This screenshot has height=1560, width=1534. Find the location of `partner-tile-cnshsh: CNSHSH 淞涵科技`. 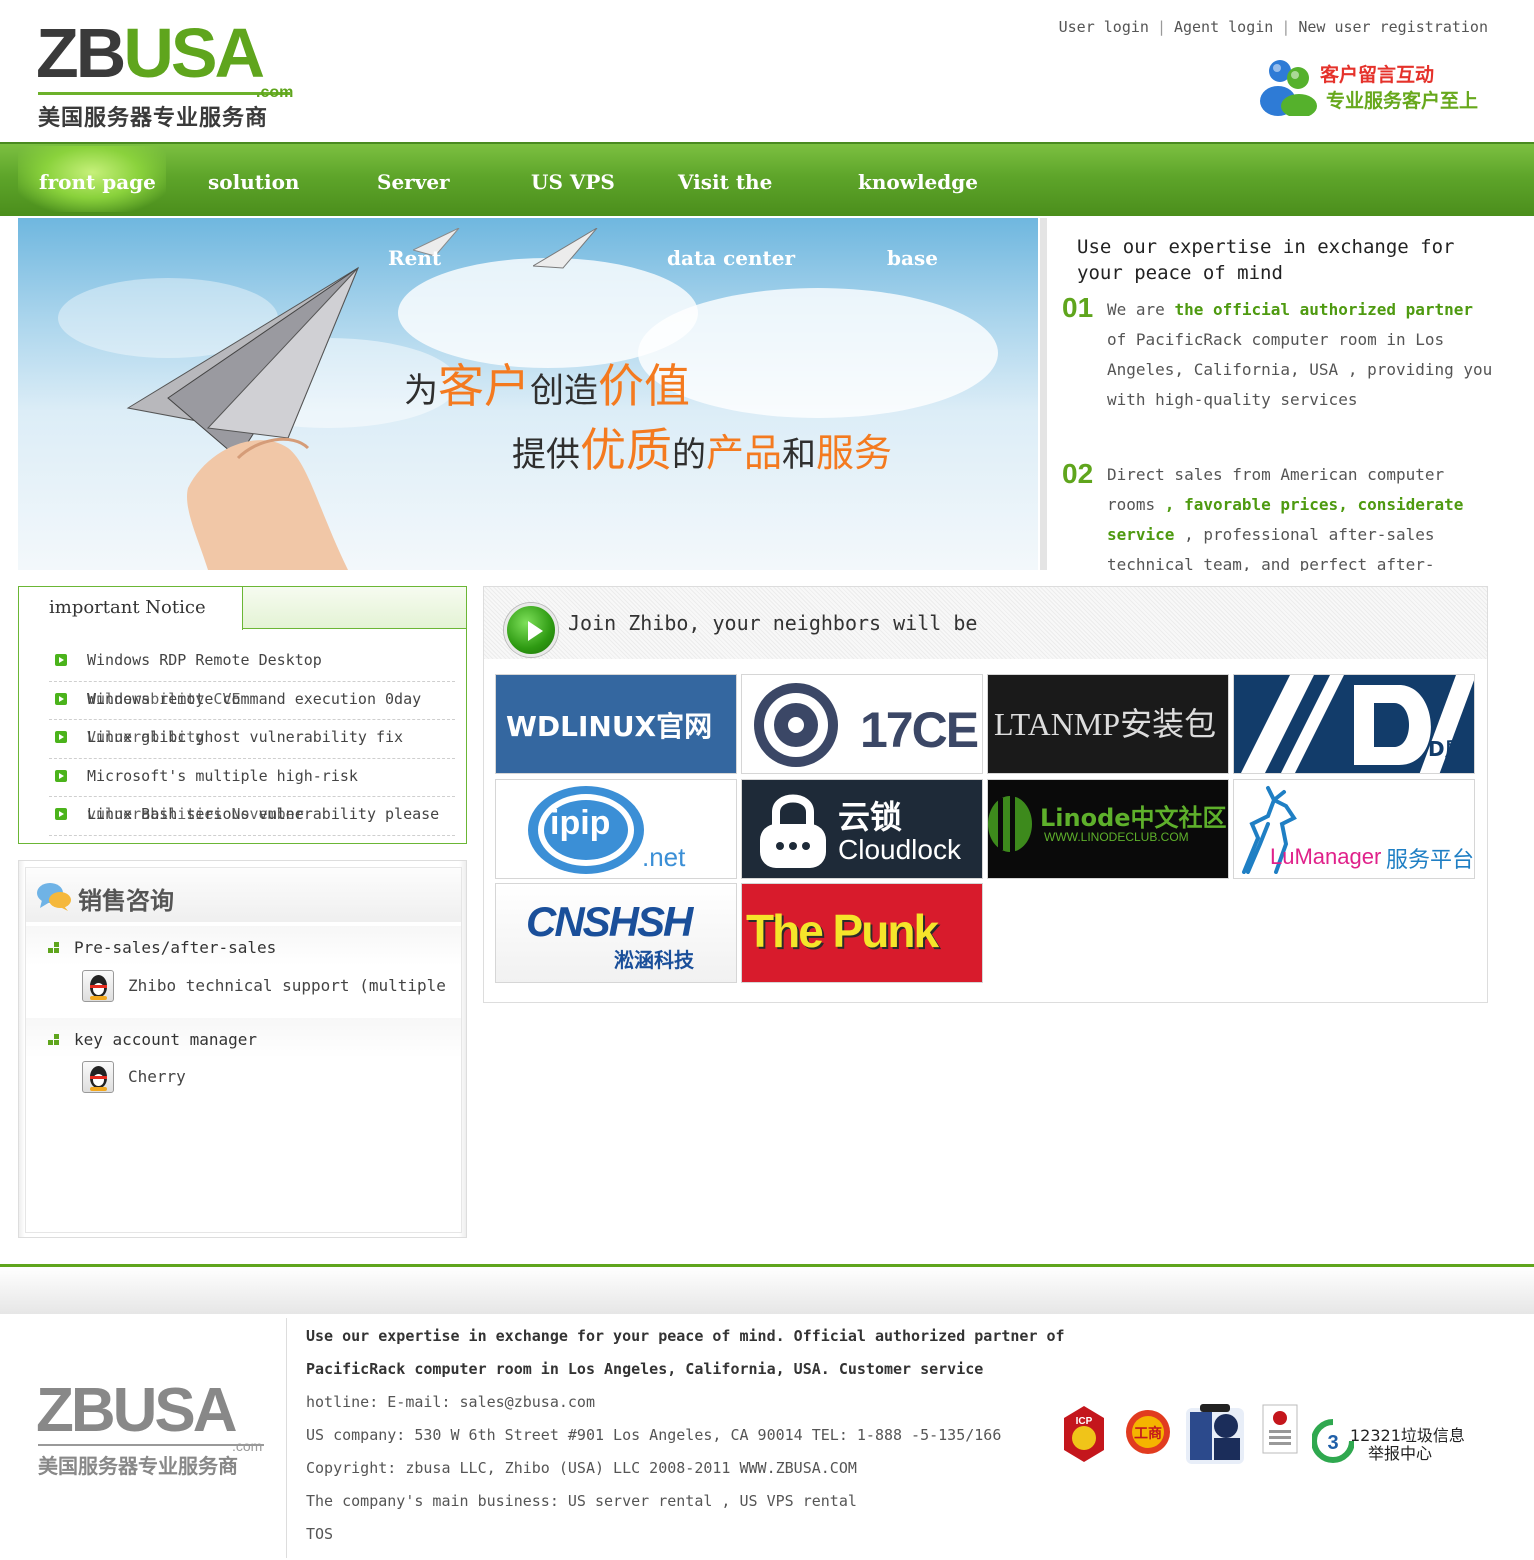

partner-tile-cnshsh: CNSHSH 淞涵科技 is located at coordinates (616, 933).